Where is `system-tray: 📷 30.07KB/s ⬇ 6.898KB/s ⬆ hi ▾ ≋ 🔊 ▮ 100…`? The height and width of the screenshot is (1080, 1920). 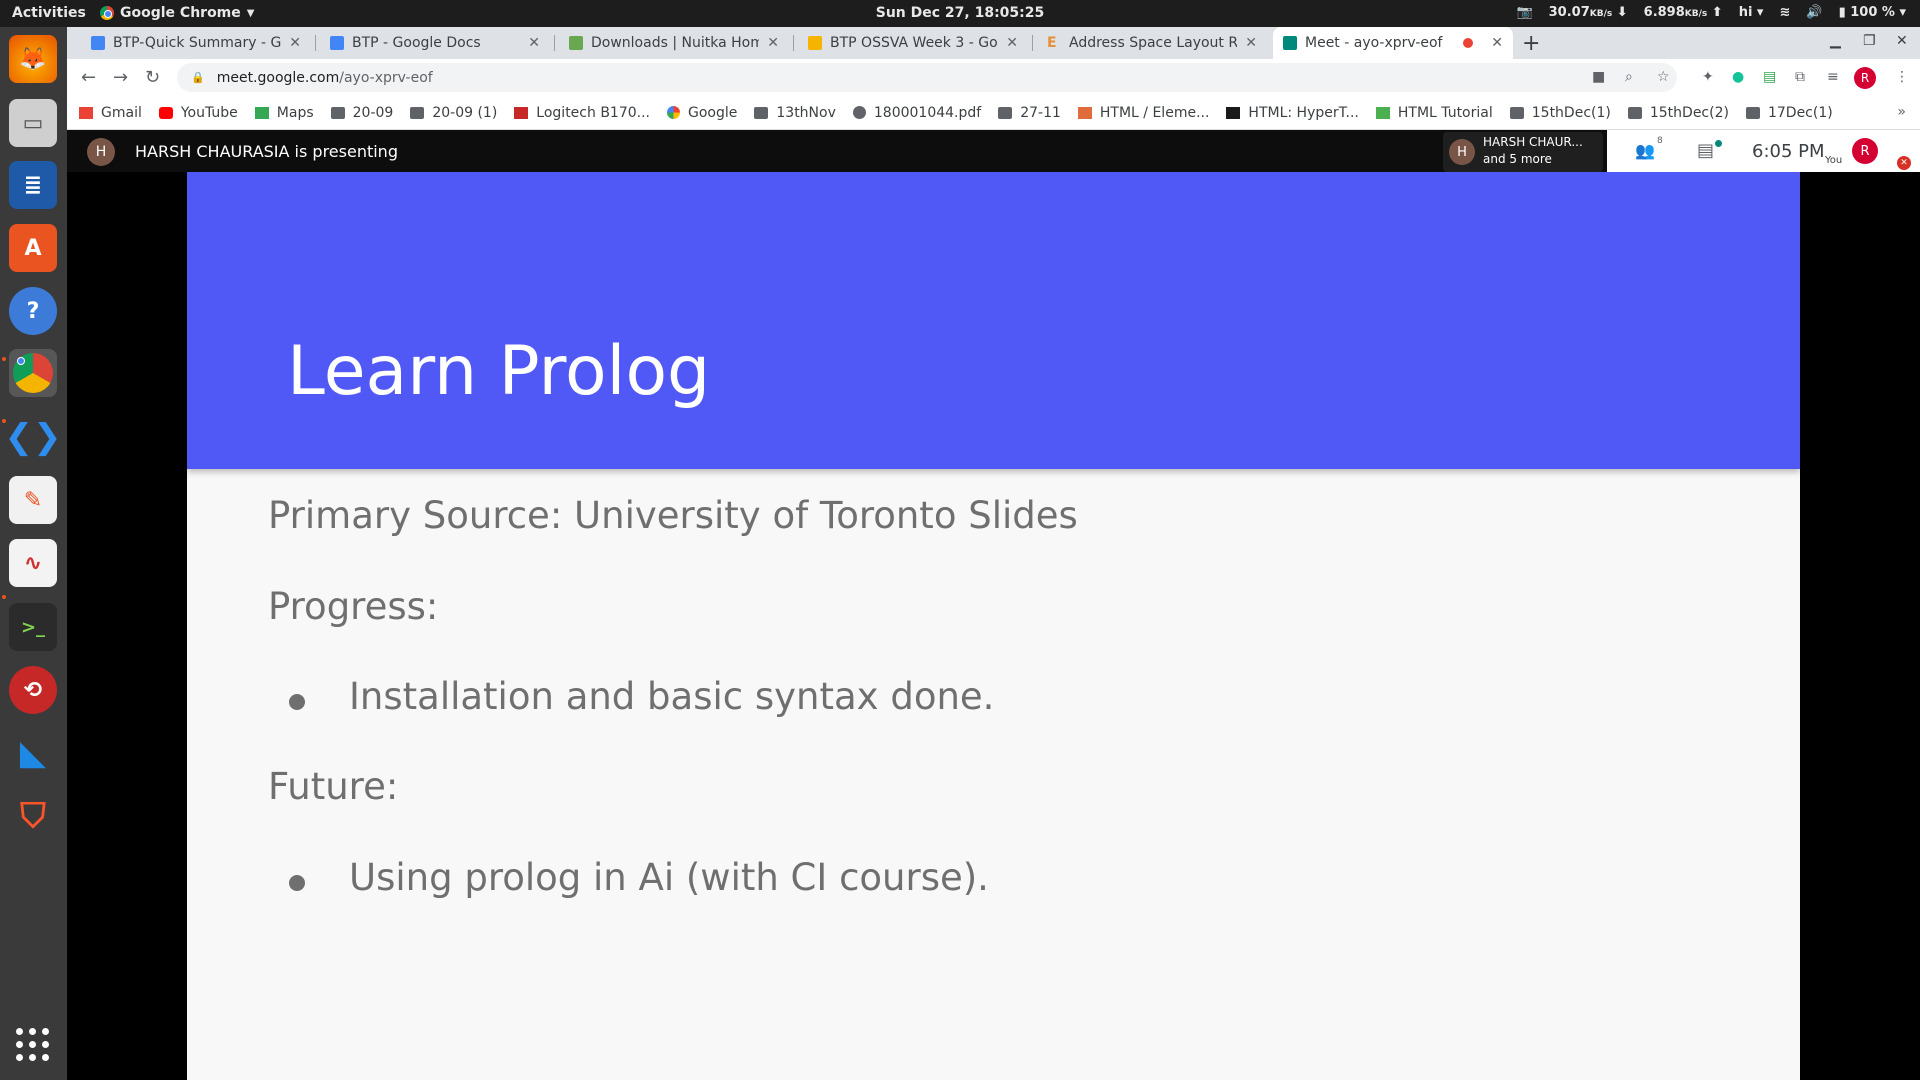 system-tray: 📷 30.07KB/s ⬇ 6.898KB/s ⬆ hi ▾ ≋ 🔊 ▮ 100… is located at coordinates (1711, 12).